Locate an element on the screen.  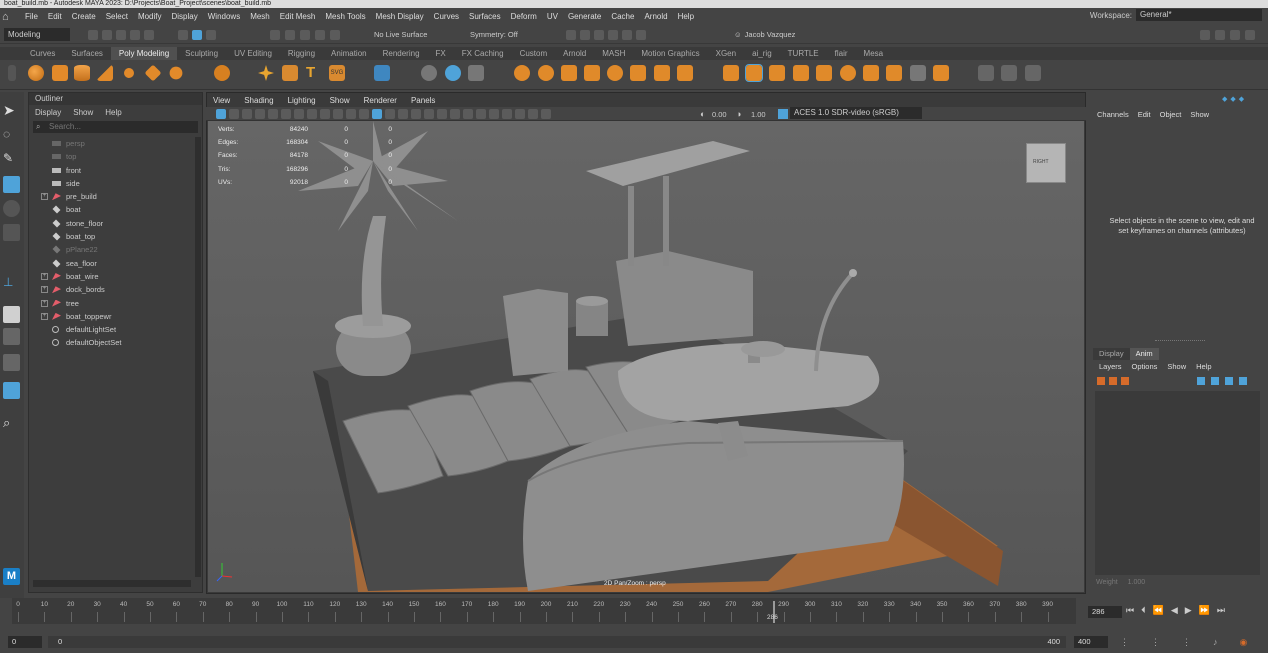
toggle-tool-settings-icon is located at coordinates (1235, 35).